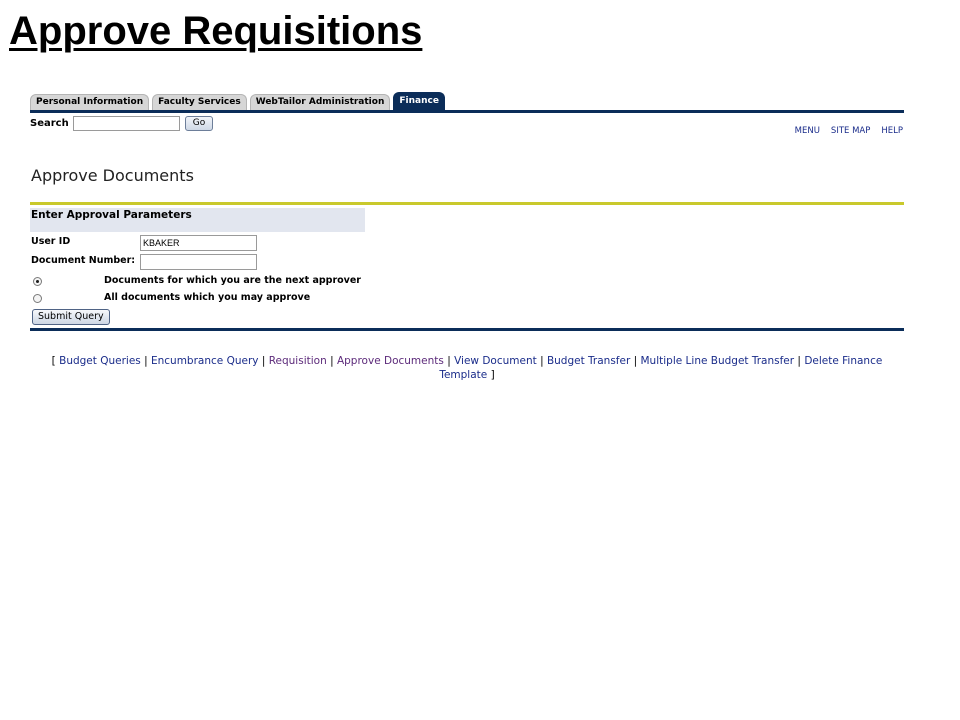 The width and height of the screenshot is (960, 720). I want to click on tab-finance: Finance, so click(419, 101).